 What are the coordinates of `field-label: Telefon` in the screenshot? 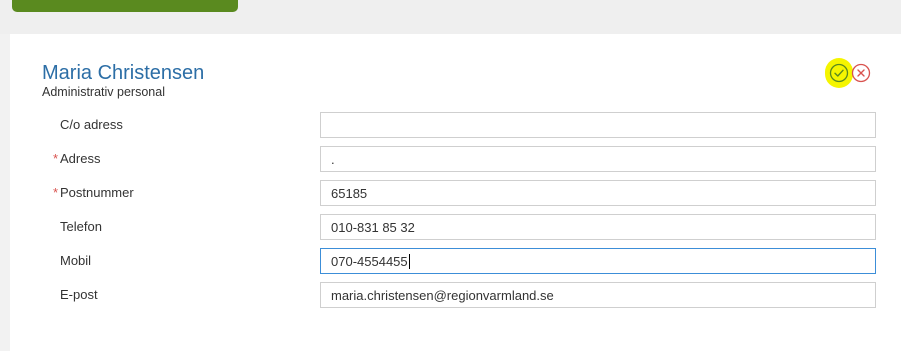 It's located at (81, 226).